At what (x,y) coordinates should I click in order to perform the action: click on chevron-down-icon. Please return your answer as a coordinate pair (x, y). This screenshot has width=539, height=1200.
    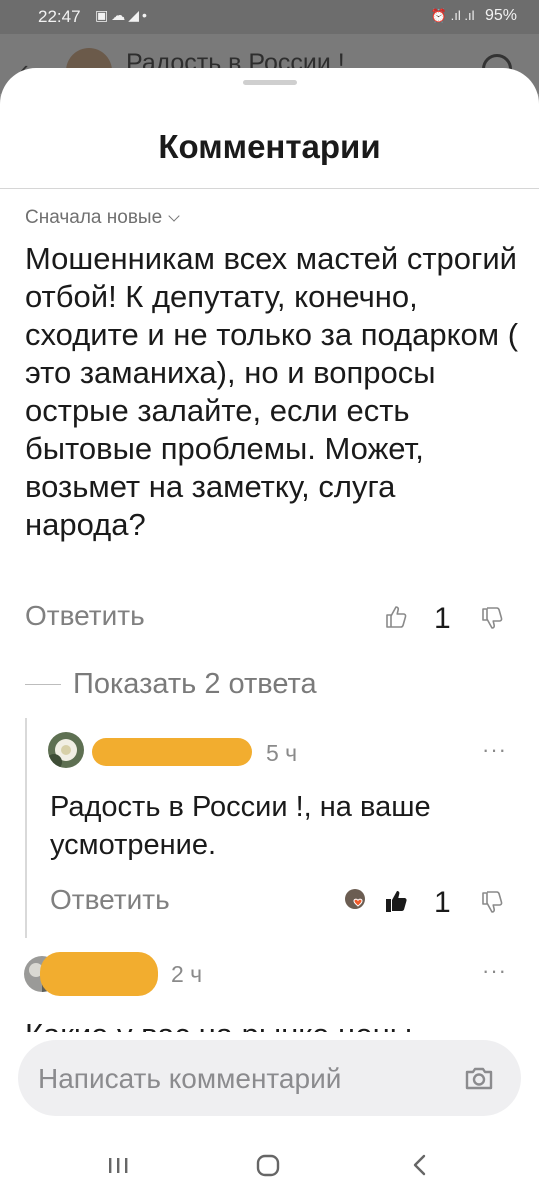
    Looking at the image, I should click on (174, 216).